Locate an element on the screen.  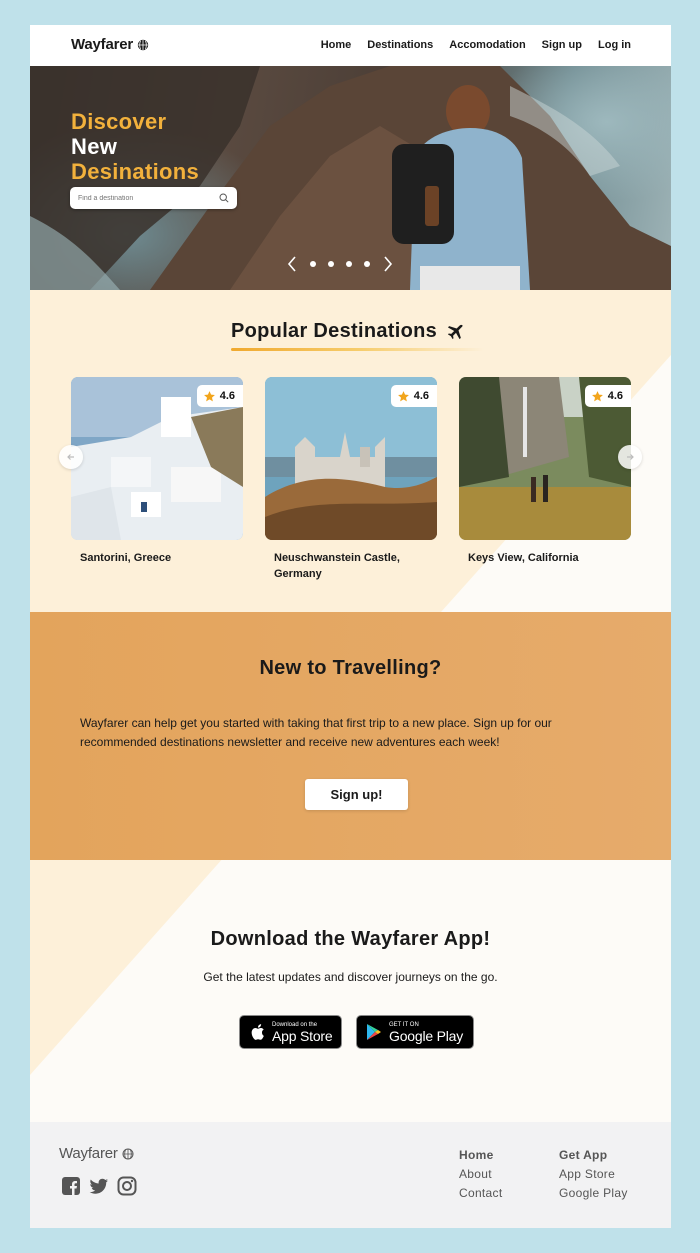
carousel-prev-button is located at coordinates (71, 457).